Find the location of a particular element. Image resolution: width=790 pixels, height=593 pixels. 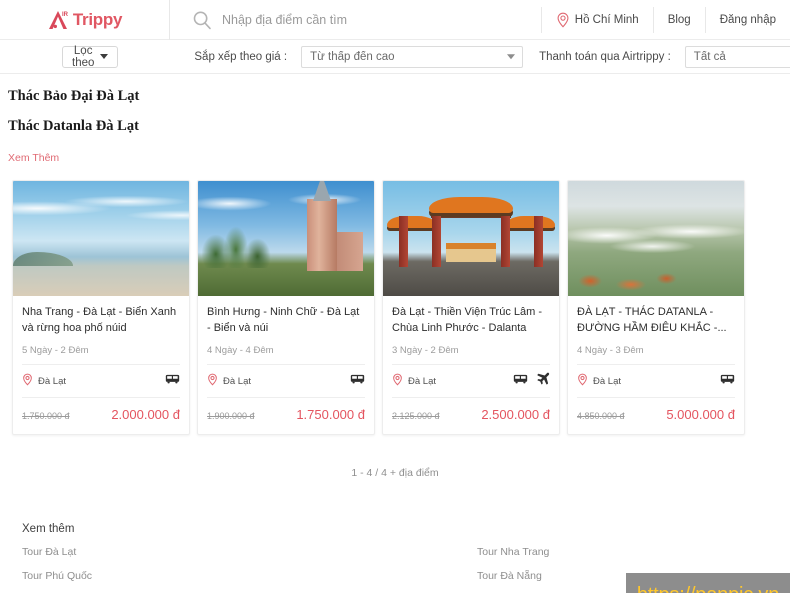

footer-link: Tour Phú Quốc is located at coordinates (249, 576).